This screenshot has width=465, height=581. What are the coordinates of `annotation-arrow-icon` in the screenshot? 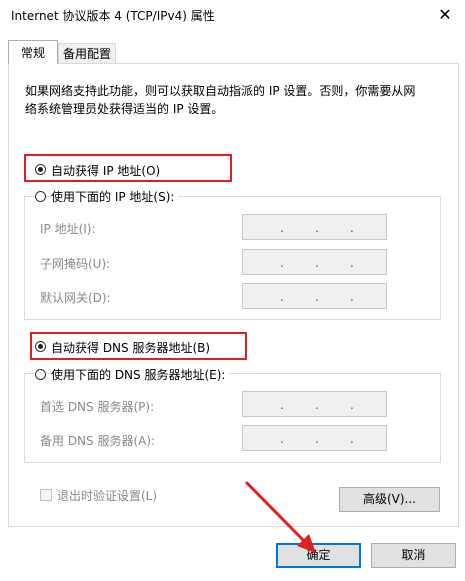 It's located at (280, 517).